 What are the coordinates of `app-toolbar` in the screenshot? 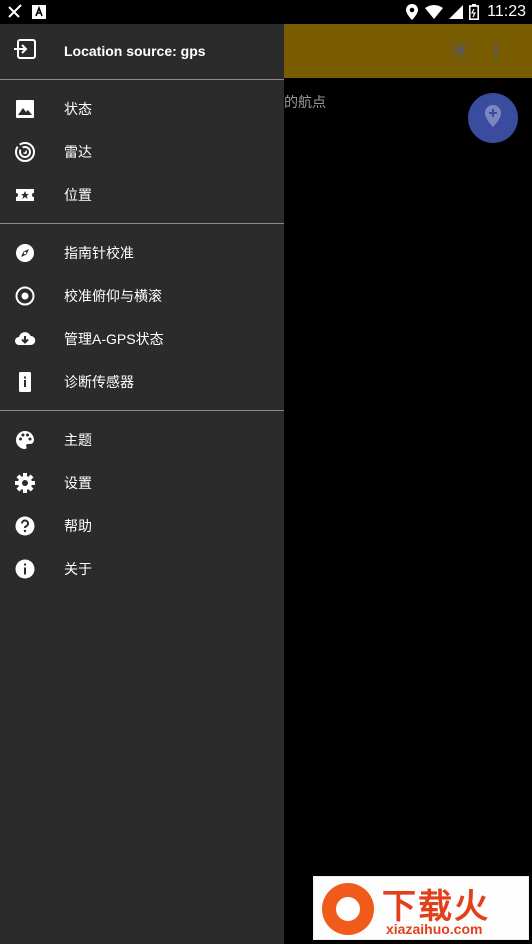 It's located at (408, 51).